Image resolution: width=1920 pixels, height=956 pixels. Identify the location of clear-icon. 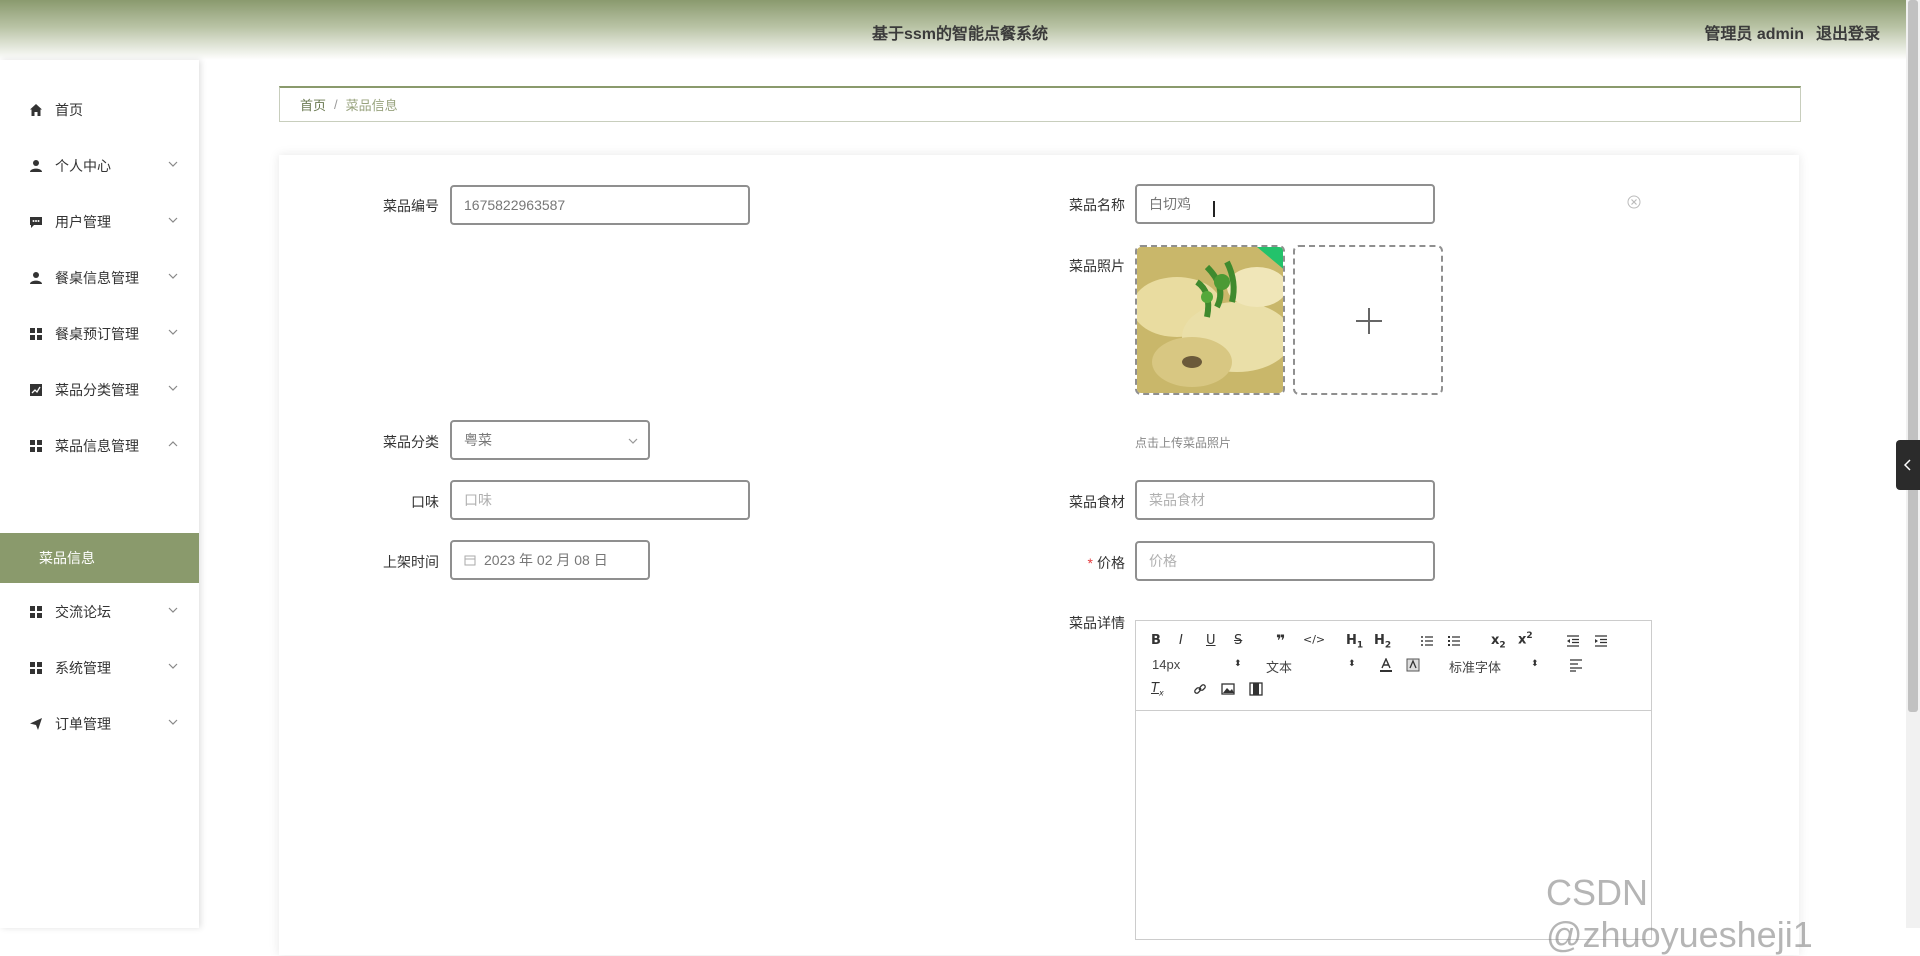
(1634, 202).